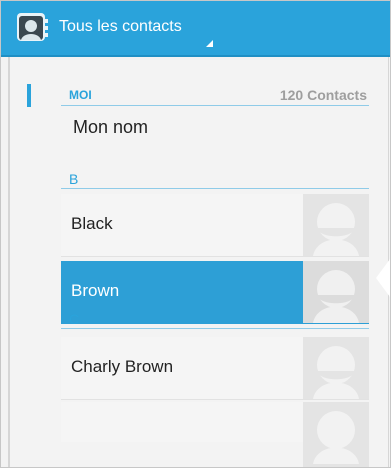 This screenshot has height=468, width=391. I want to click on section-header-c: C, so click(215, 319).